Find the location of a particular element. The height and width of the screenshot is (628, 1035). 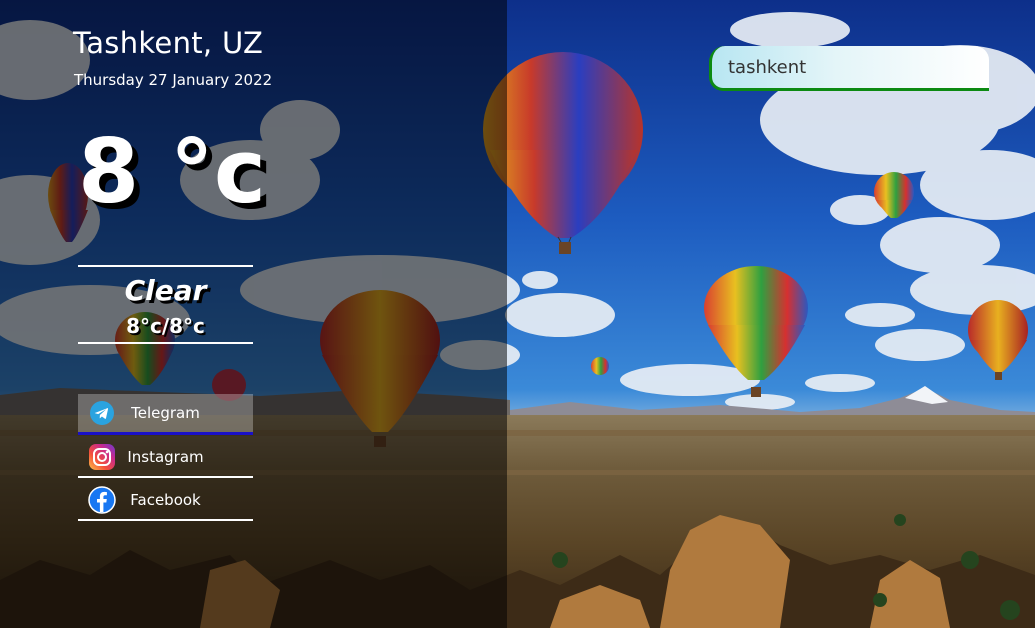

facebook-label: Facebook is located at coordinates (165, 499).